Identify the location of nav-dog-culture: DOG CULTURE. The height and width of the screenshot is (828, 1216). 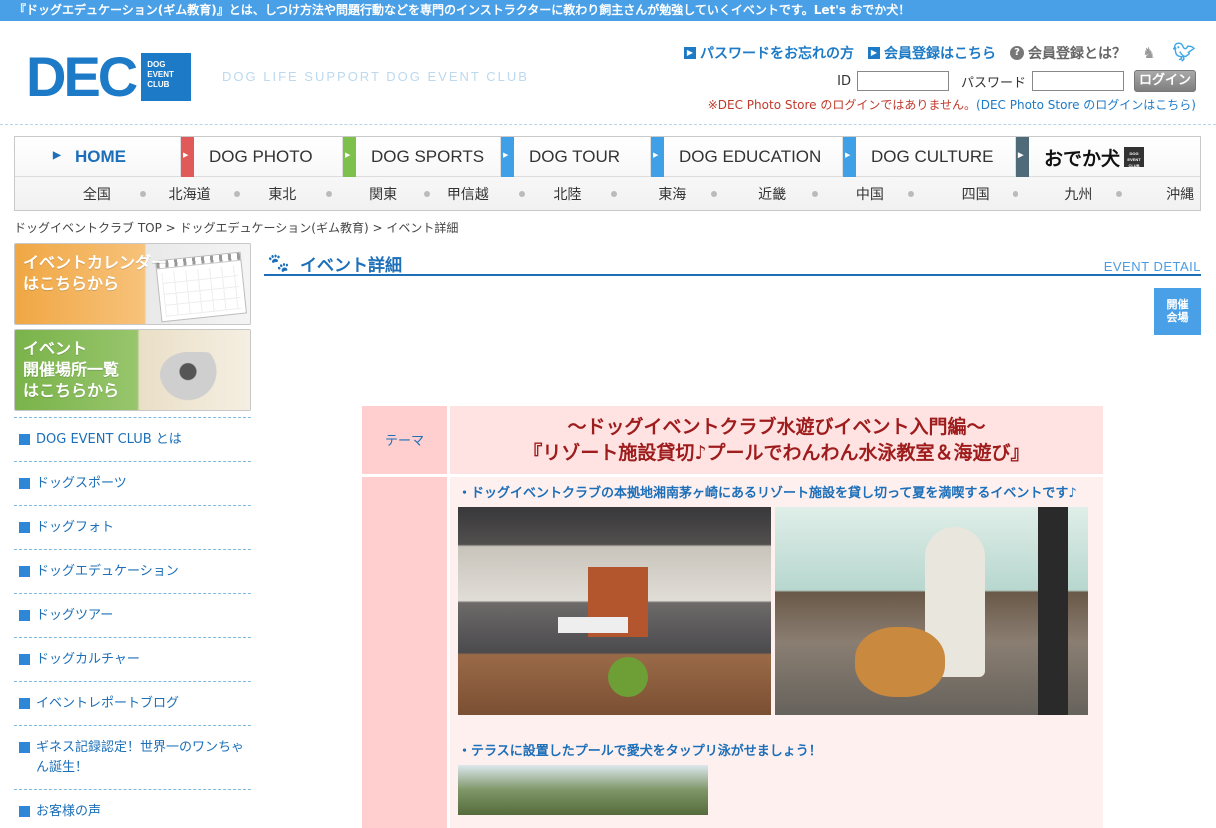
(929, 157).